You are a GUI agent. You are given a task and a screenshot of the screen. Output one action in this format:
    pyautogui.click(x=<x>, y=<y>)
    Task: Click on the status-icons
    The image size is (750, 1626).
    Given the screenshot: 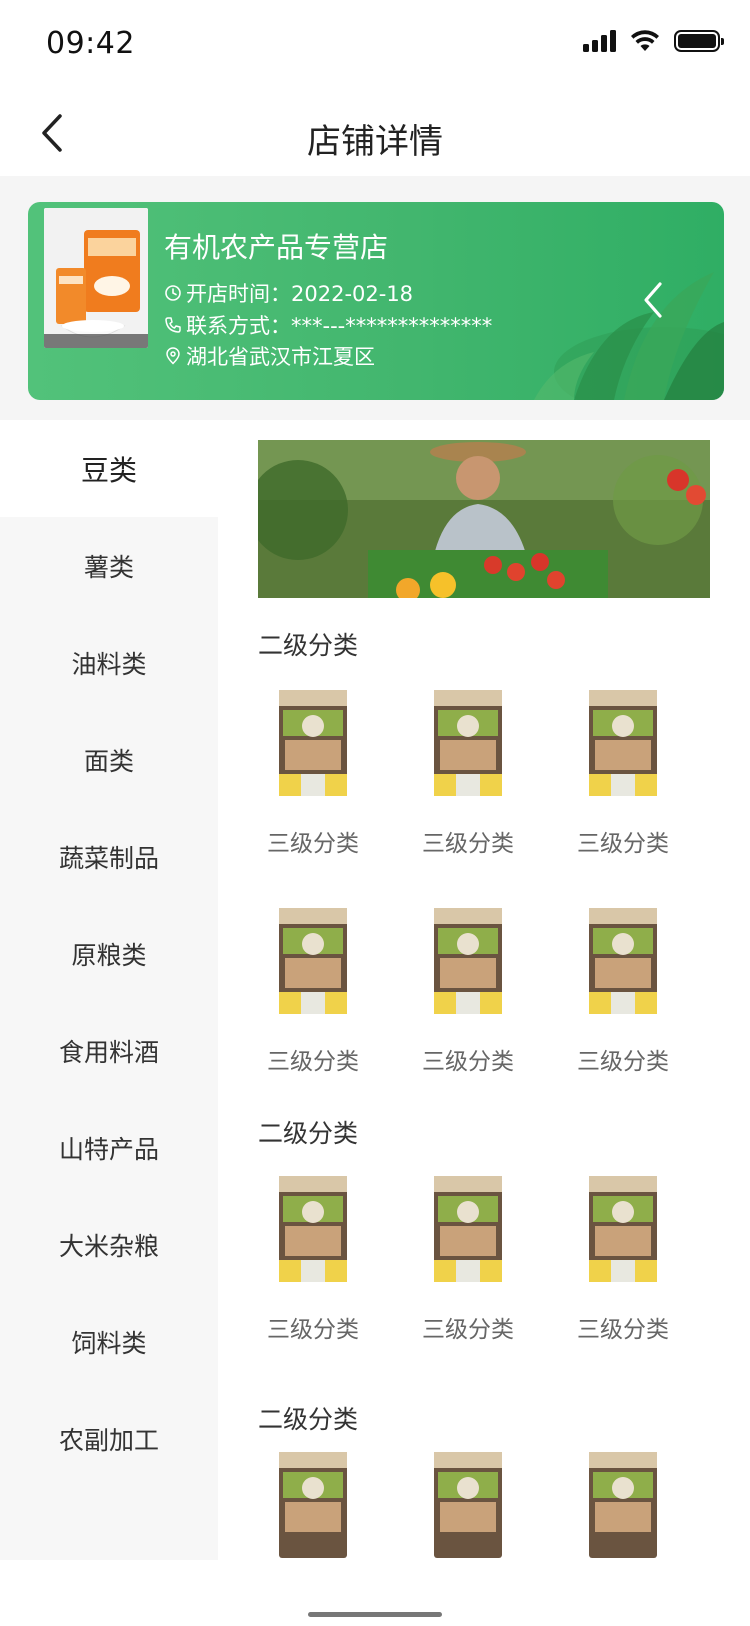 What is the action you would take?
    pyautogui.click(x=653, y=41)
    